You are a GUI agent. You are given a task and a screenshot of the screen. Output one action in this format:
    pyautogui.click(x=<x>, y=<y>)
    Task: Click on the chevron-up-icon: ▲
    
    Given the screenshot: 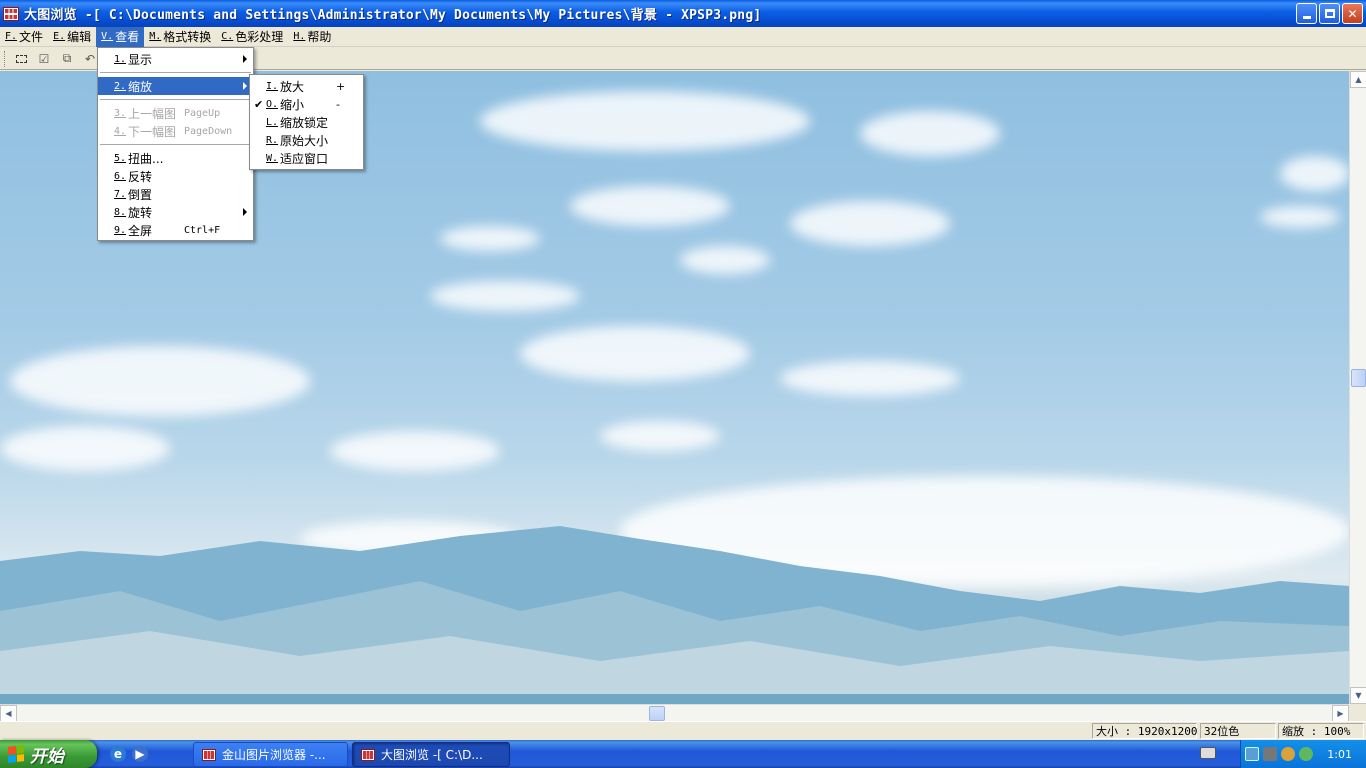 What is the action you would take?
    pyautogui.click(x=1358, y=79)
    